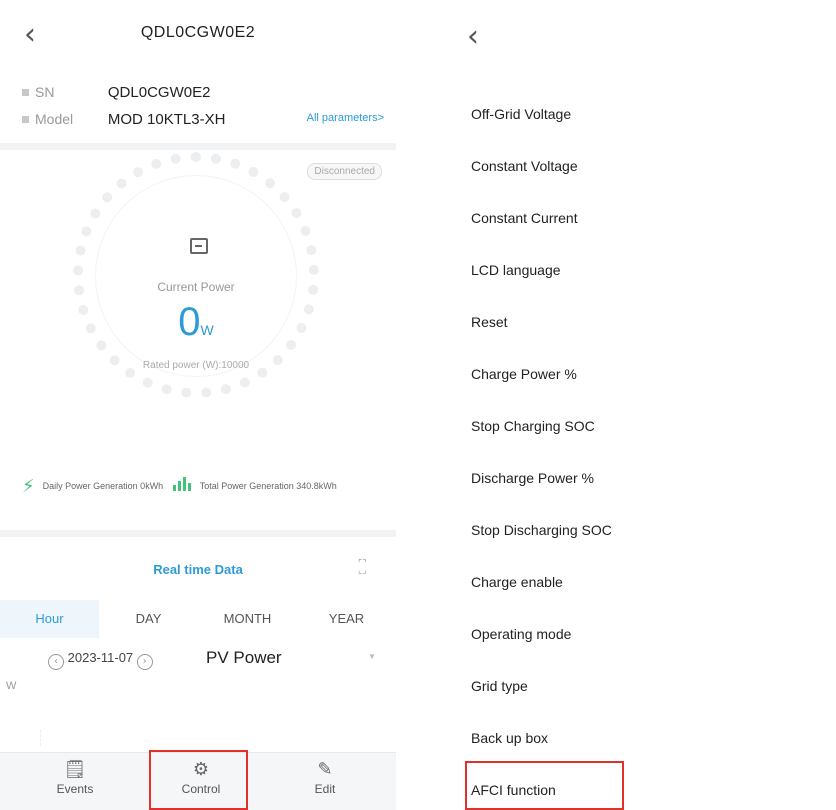  I want to click on nav-edit-label: Edit, so click(325, 789).